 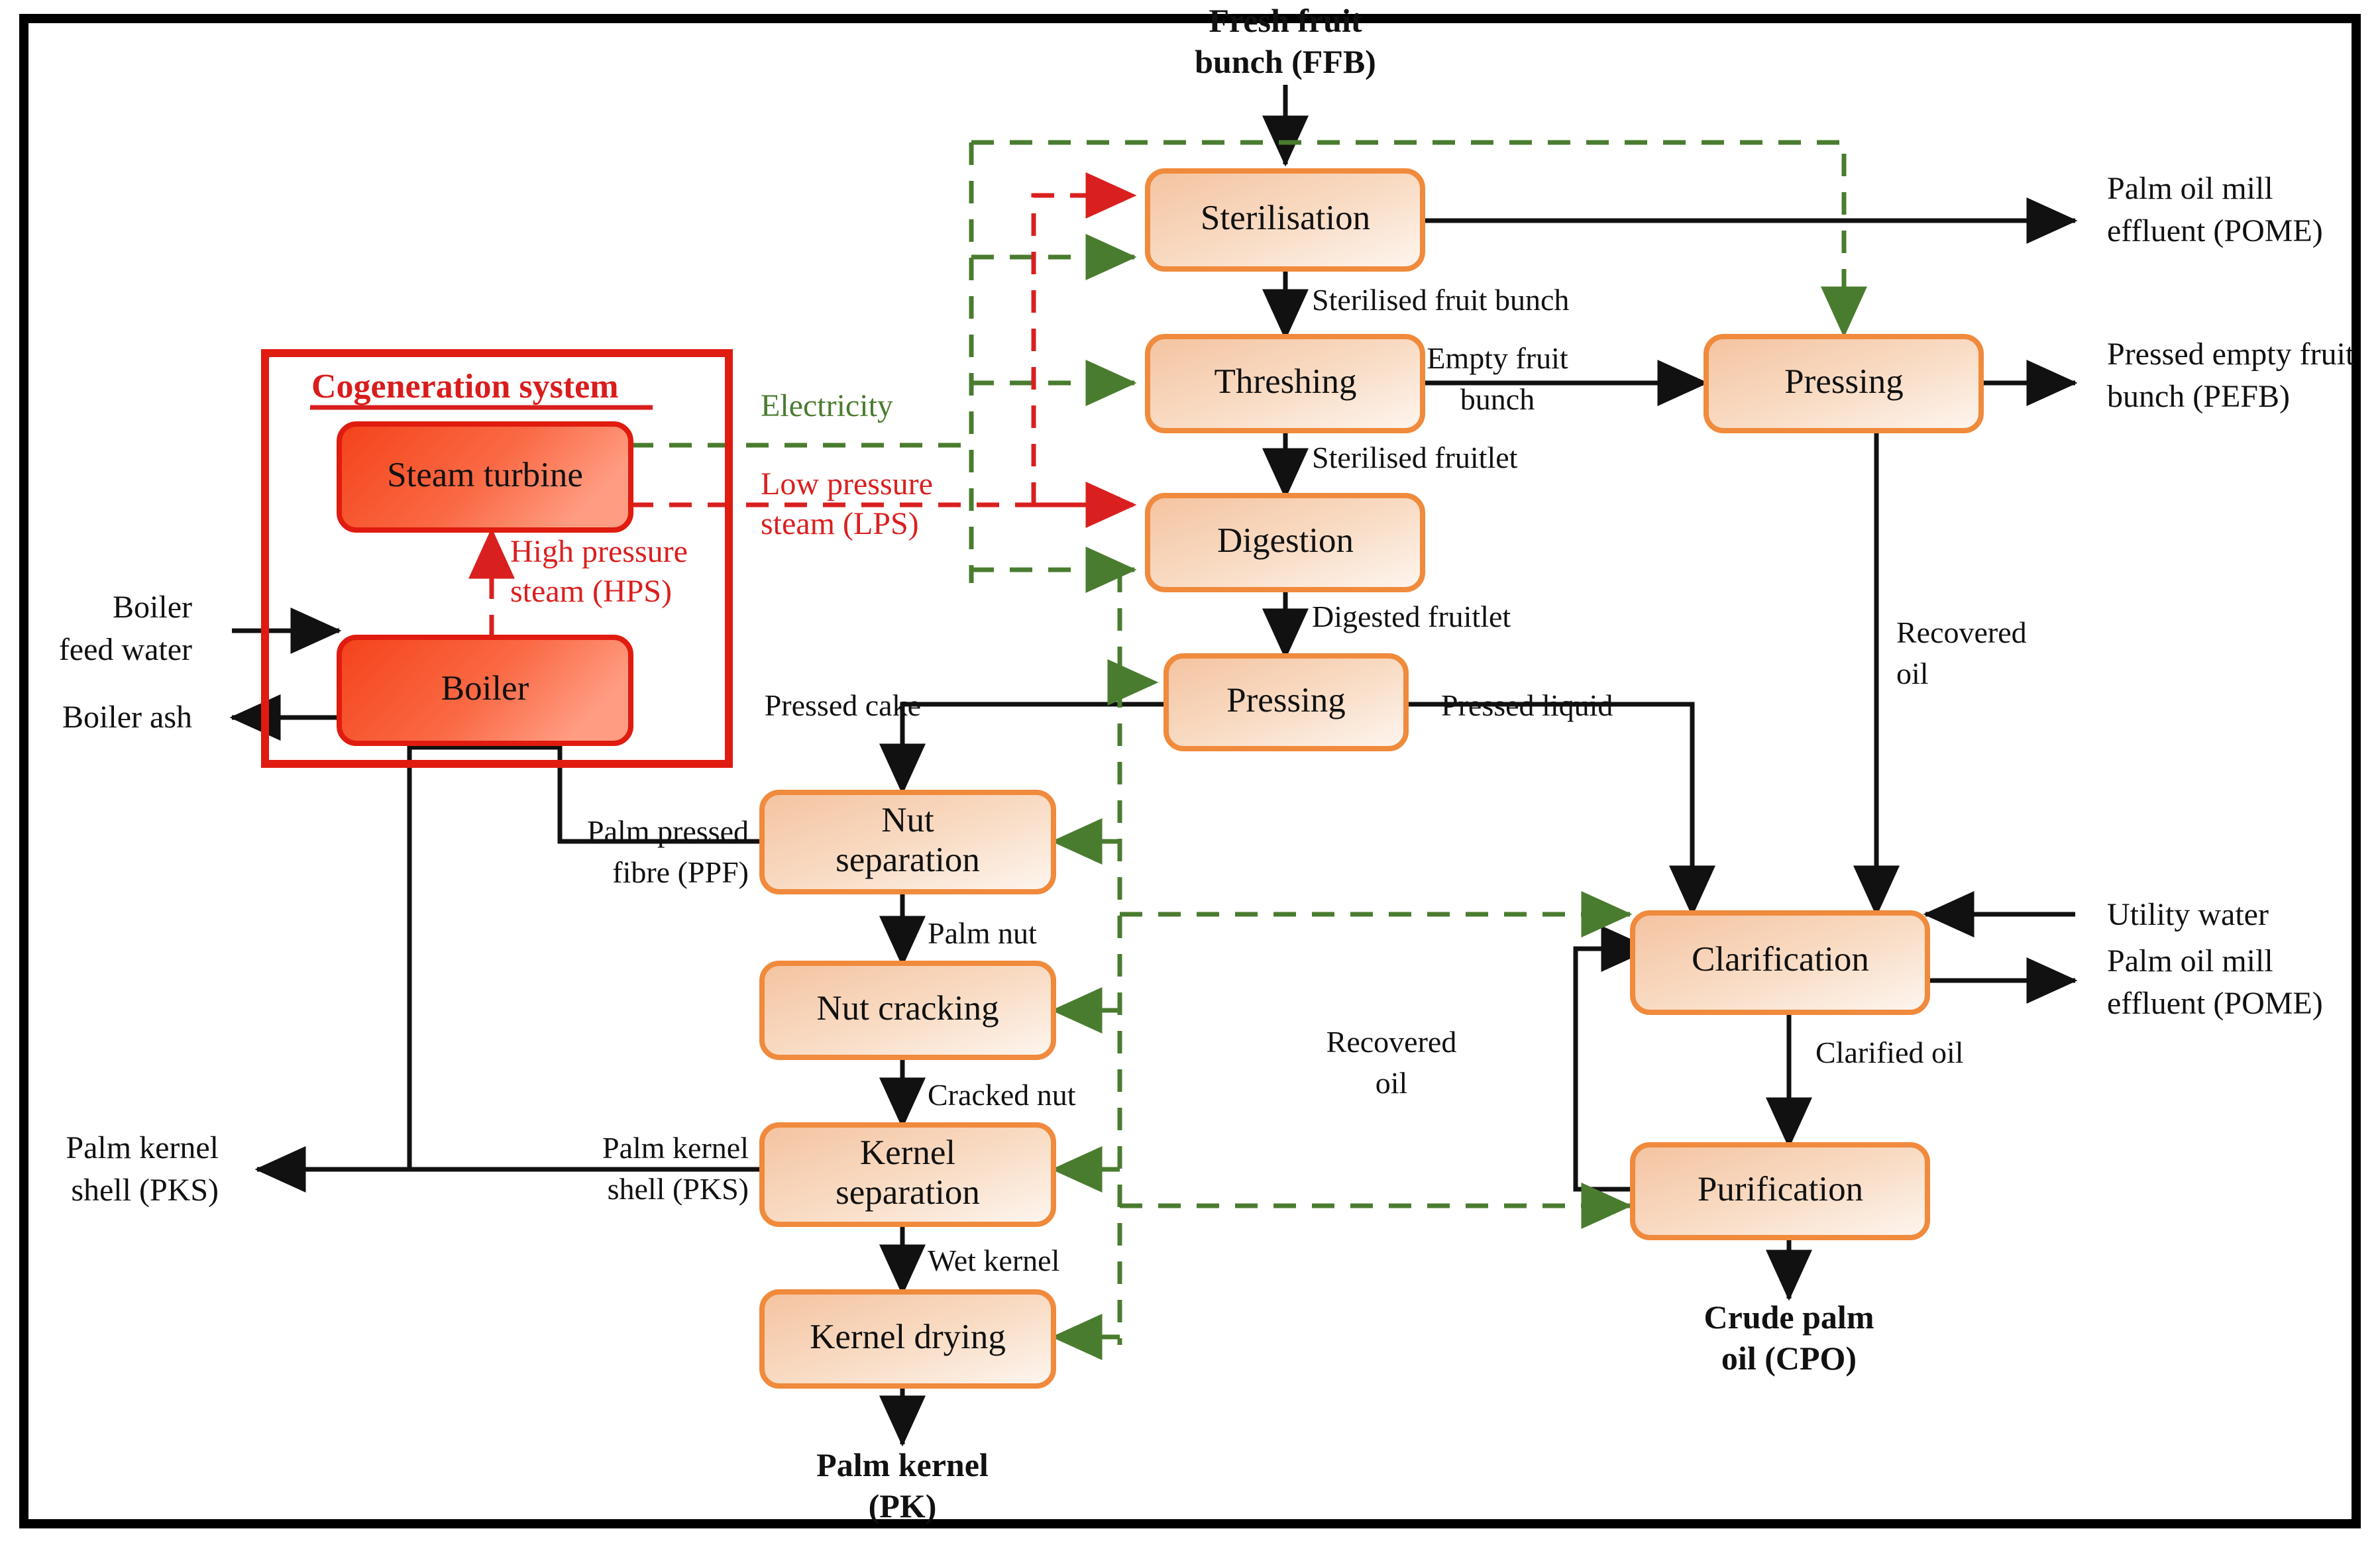 What do you see at coordinates (675, 1148) in the screenshot?
I see `stream-pks-label-line1: Palm kernel` at bounding box center [675, 1148].